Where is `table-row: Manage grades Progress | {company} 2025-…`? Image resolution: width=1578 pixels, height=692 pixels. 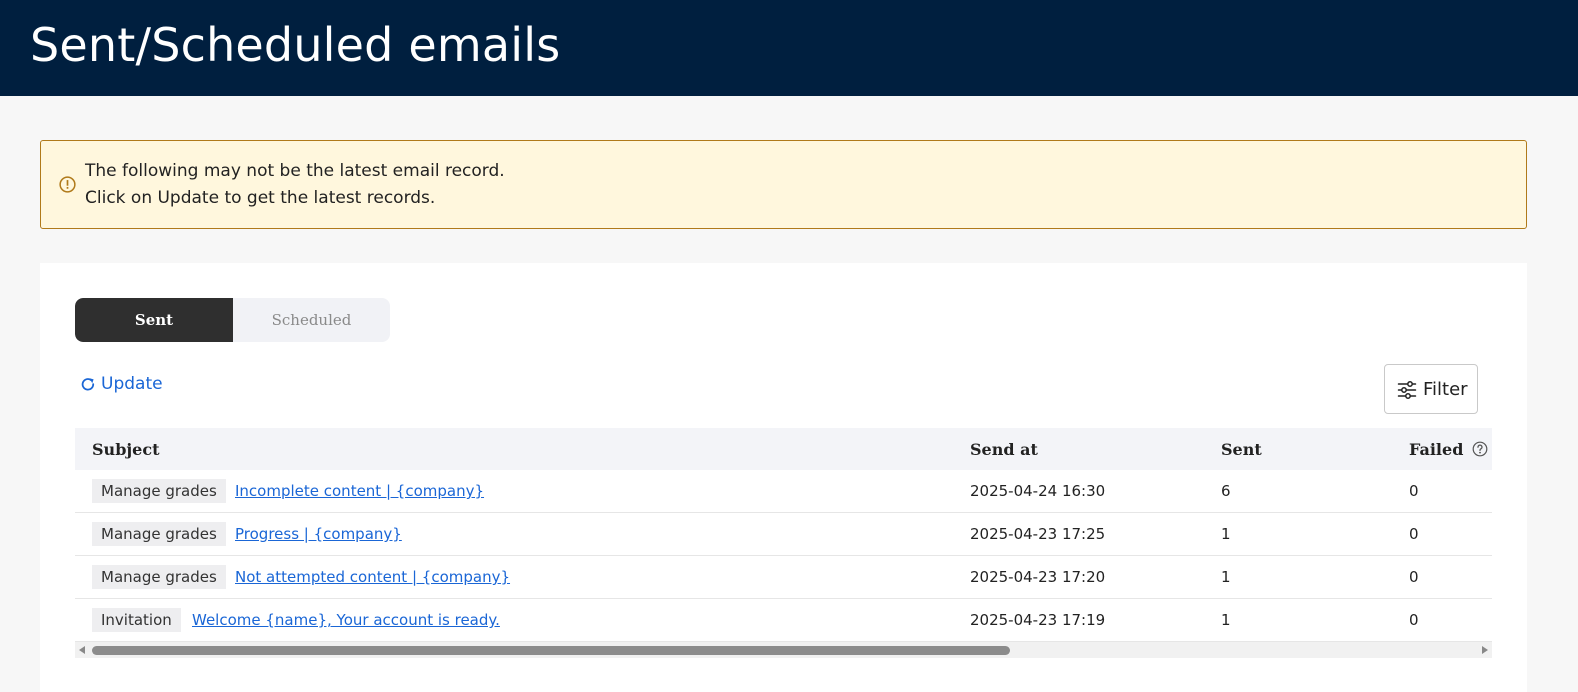
table-row: Manage grades Progress | {company} 2025-… is located at coordinates (783, 534).